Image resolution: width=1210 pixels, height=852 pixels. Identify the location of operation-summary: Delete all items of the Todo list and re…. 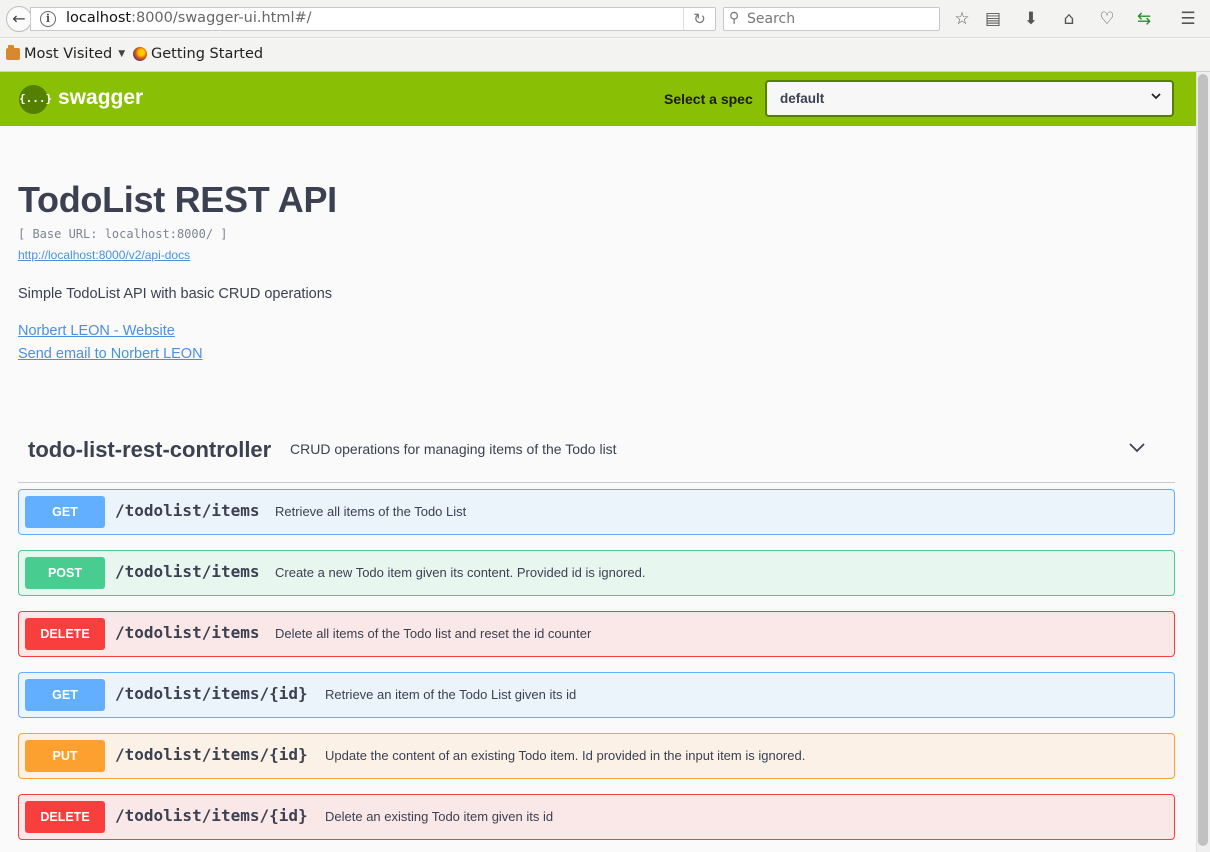
(433, 633).